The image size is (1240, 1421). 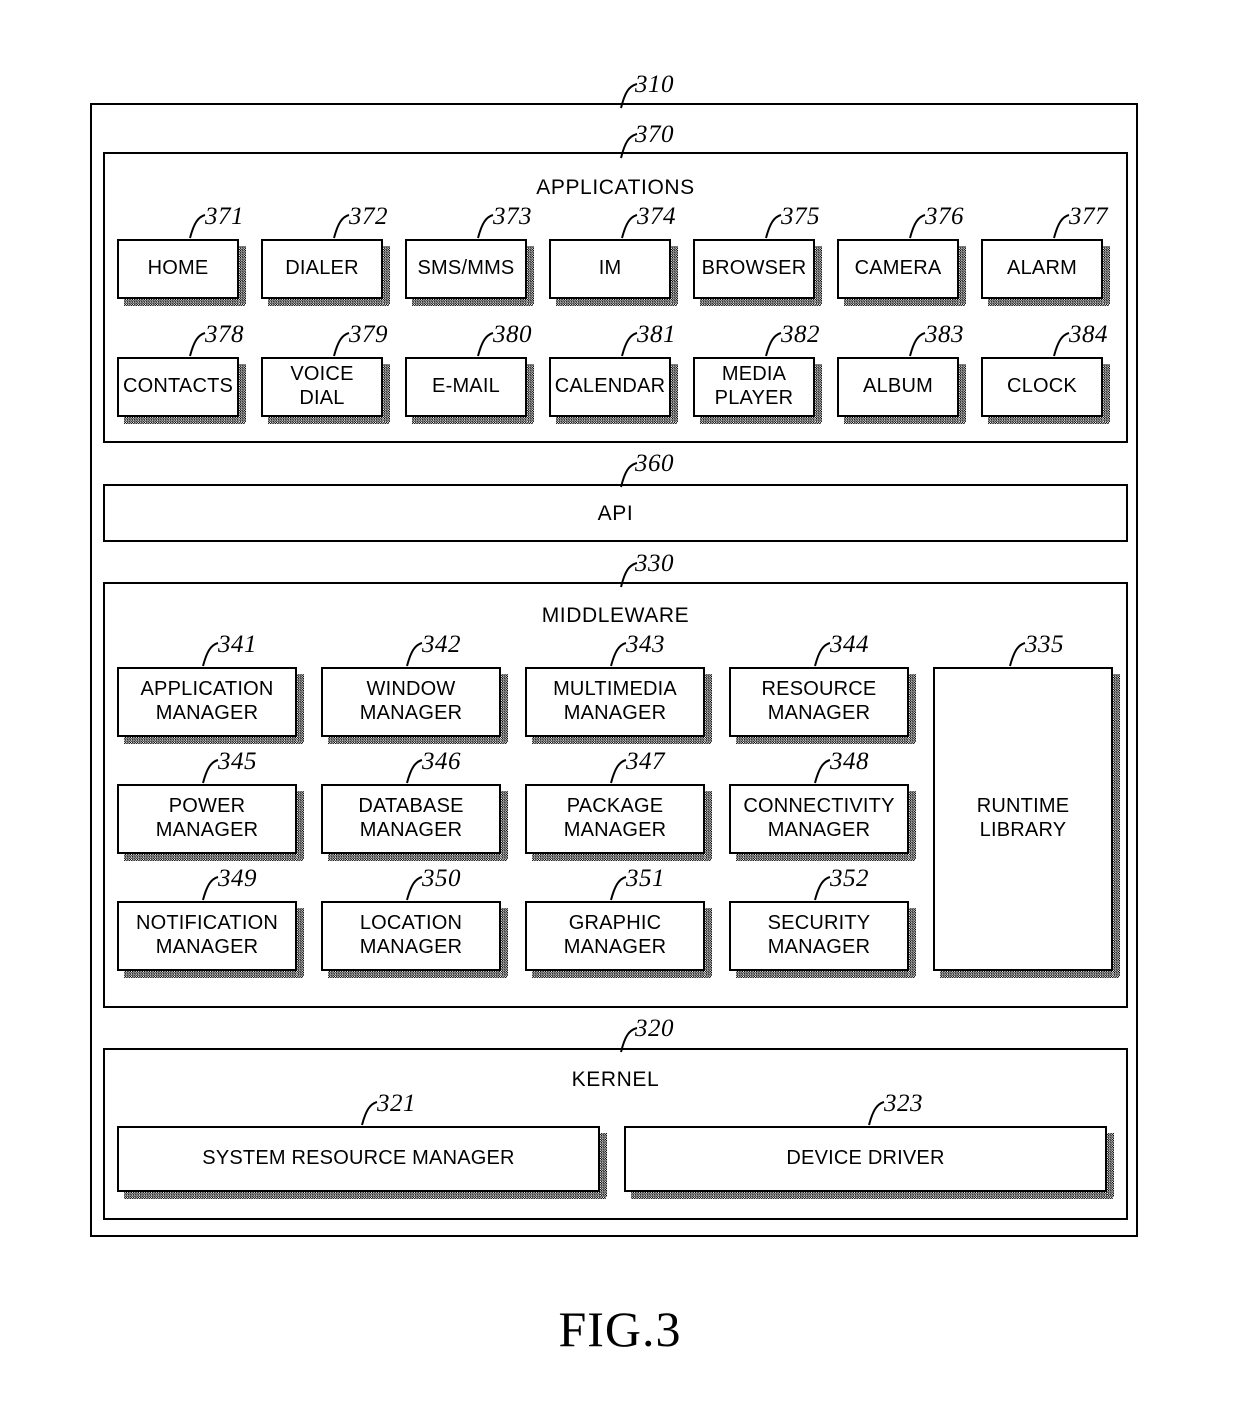 What do you see at coordinates (1036, 649) in the screenshot?
I see `reference-numeral-335: 335` at bounding box center [1036, 649].